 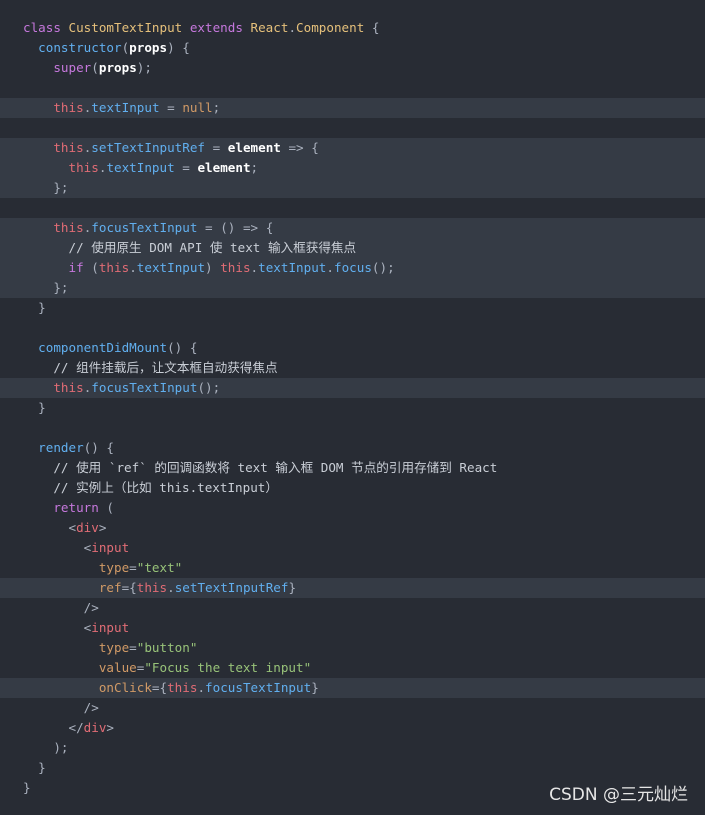 I want to click on code-line-text: this.textInput = element;, so click(x=163, y=167).